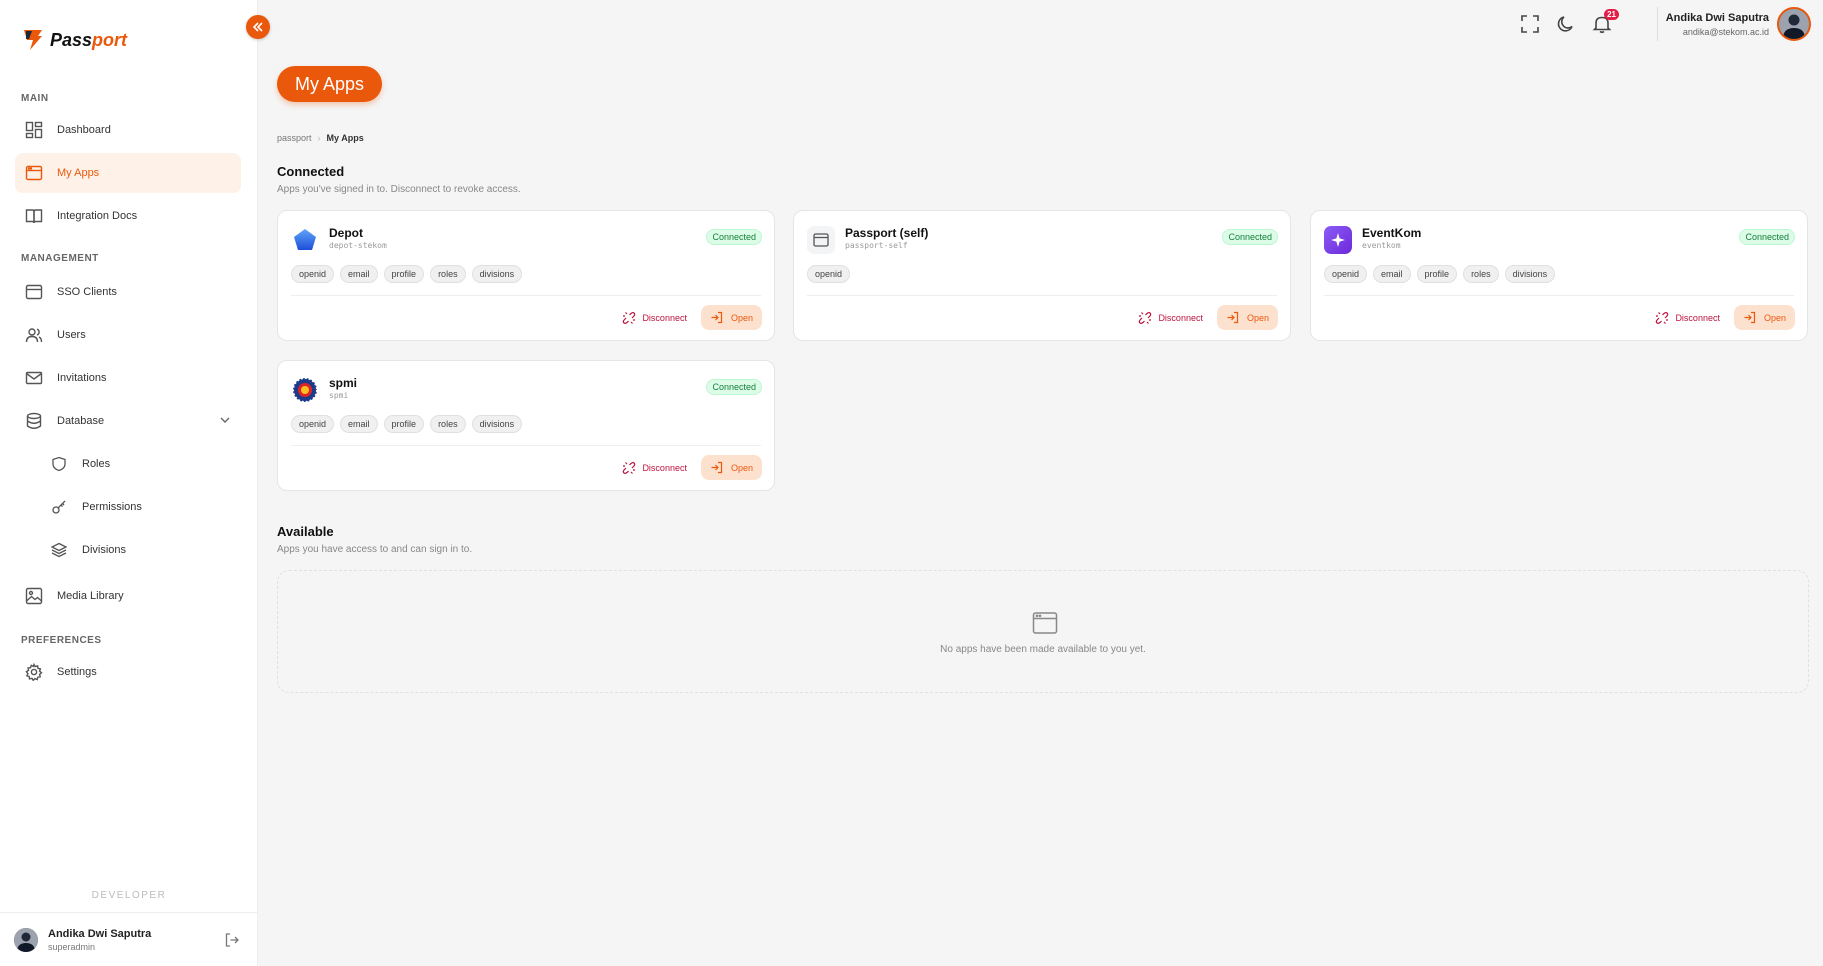 This screenshot has width=1823, height=966. Describe the element at coordinates (61, 640) in the screenshot. I see `section-label-preferences: PREFERENCES` at that location.